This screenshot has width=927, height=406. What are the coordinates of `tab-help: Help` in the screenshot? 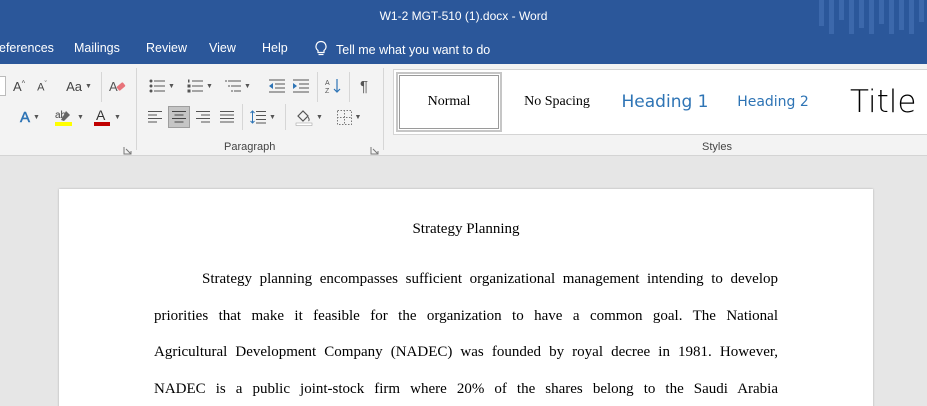 It's located at (275, 48).